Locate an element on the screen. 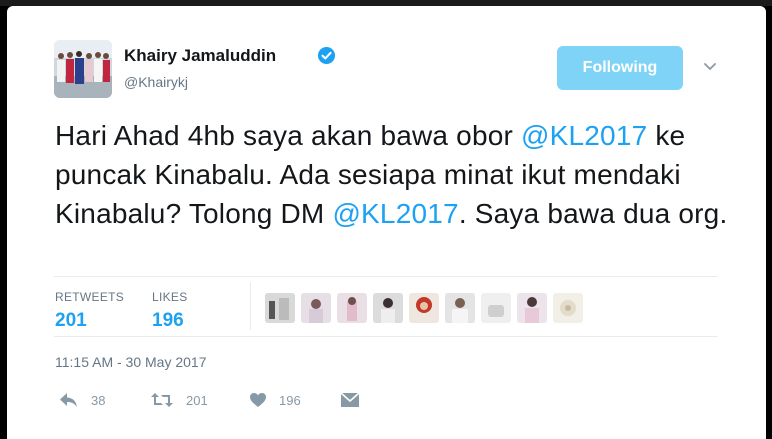 The width and height of the screenshot is (772, 439). retweet-icon is located at coordinates (162, 400).